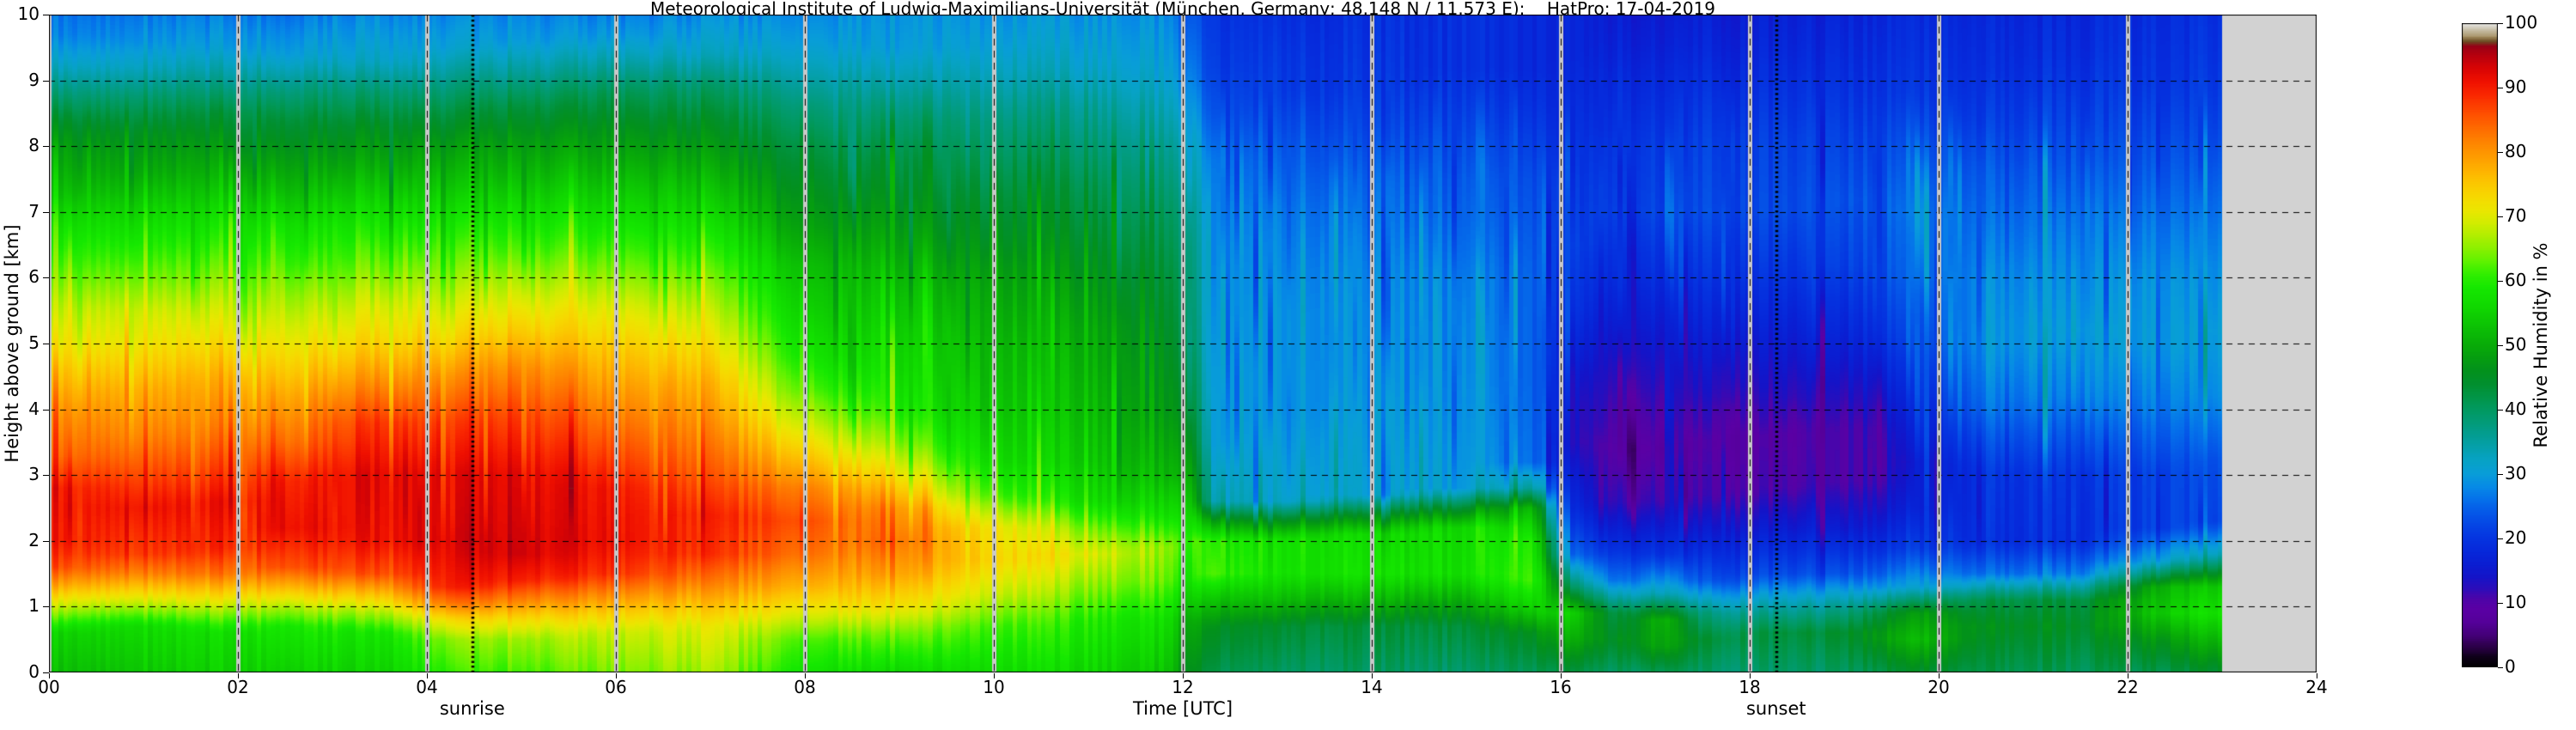 The image size is (2576, 730). What do you see at coordinates (2540, 345) in the screenshot?
I see `colorbar-label: Relative Humidity in %` at bounding box center [2540, 345].